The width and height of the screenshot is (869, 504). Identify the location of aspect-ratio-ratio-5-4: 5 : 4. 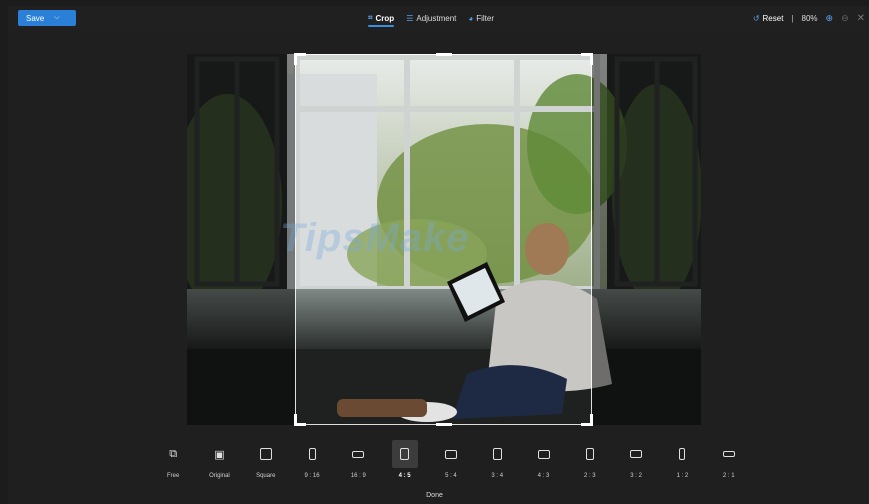
(451, 463).